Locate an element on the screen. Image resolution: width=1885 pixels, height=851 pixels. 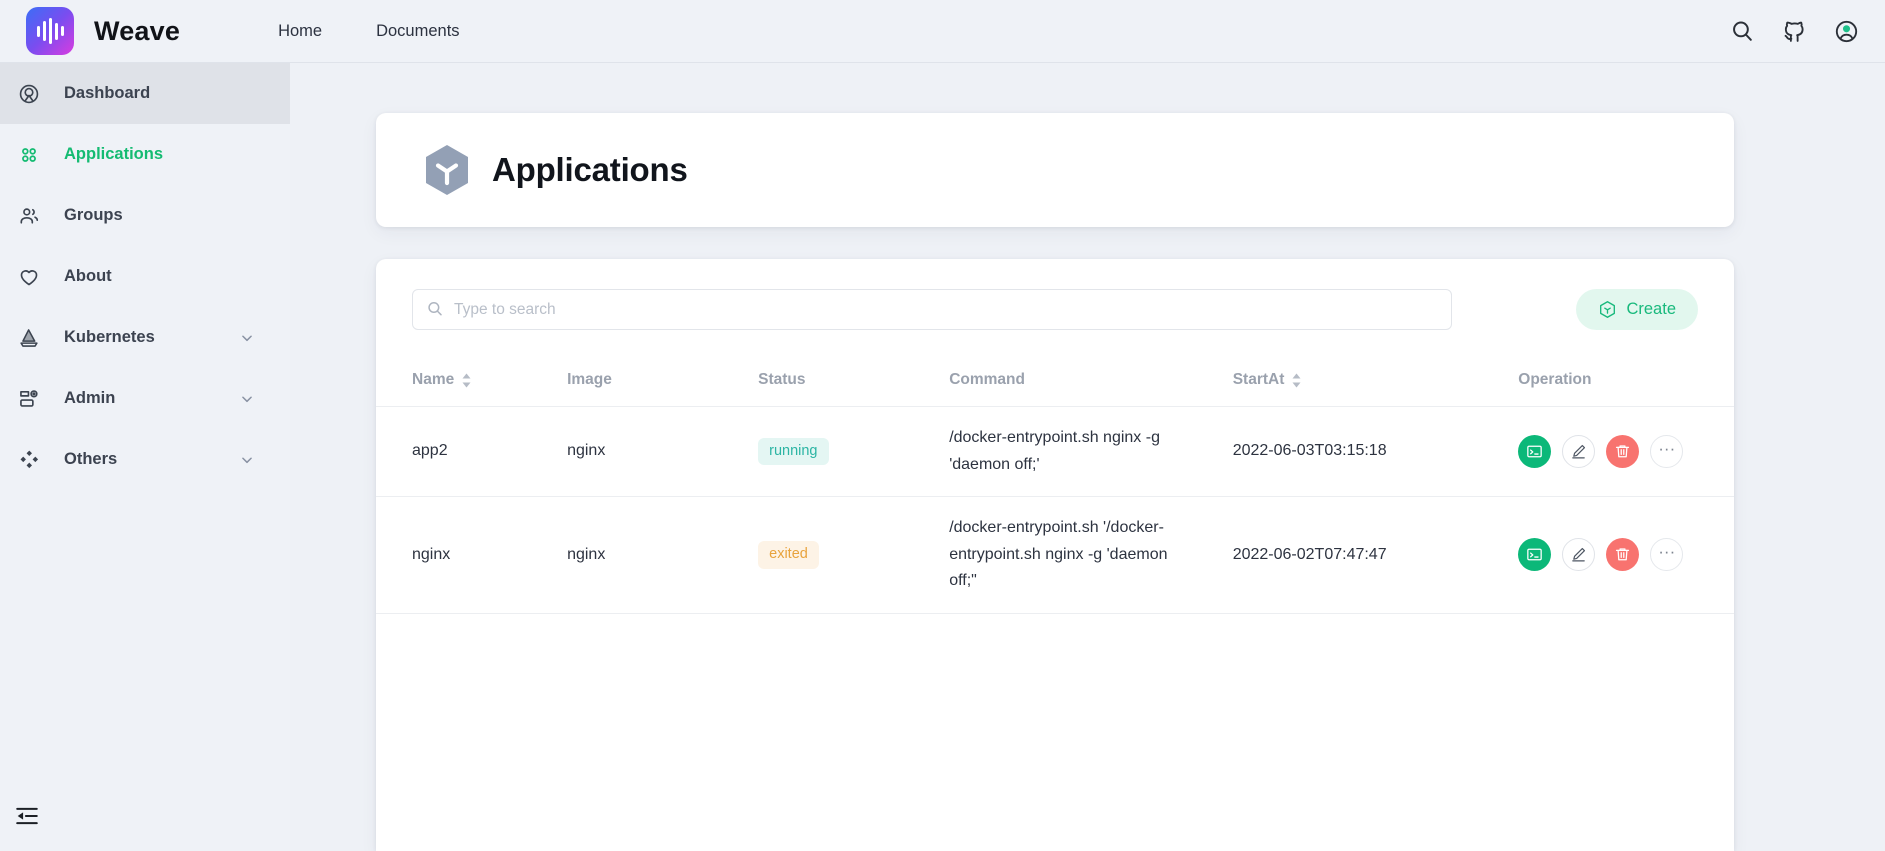
column-header-status: Status is located at coordinates (854, 382).